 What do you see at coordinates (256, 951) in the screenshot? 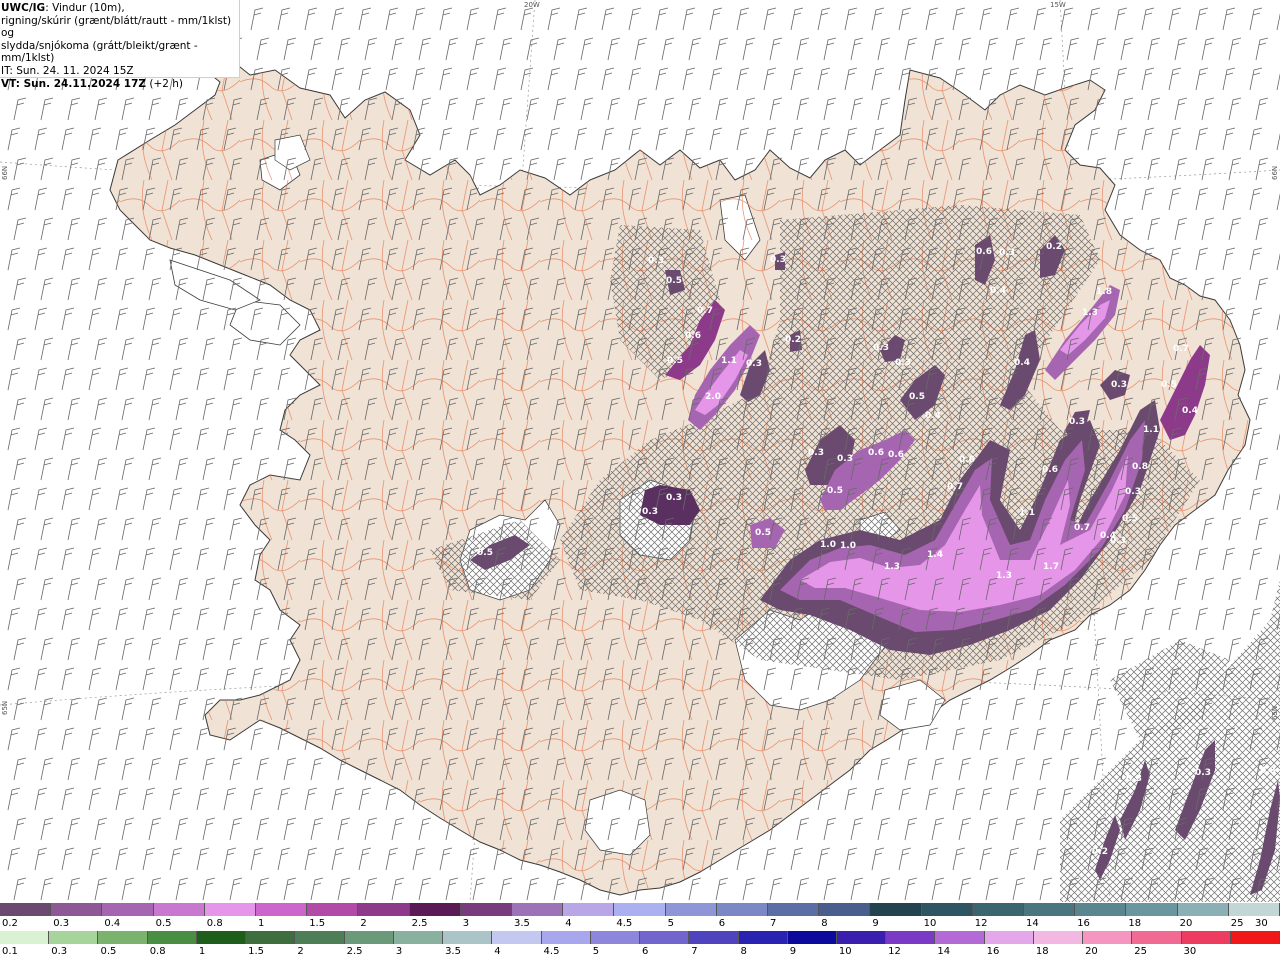
I see `legend-label: 1.5` at bounding box center [256, 951].